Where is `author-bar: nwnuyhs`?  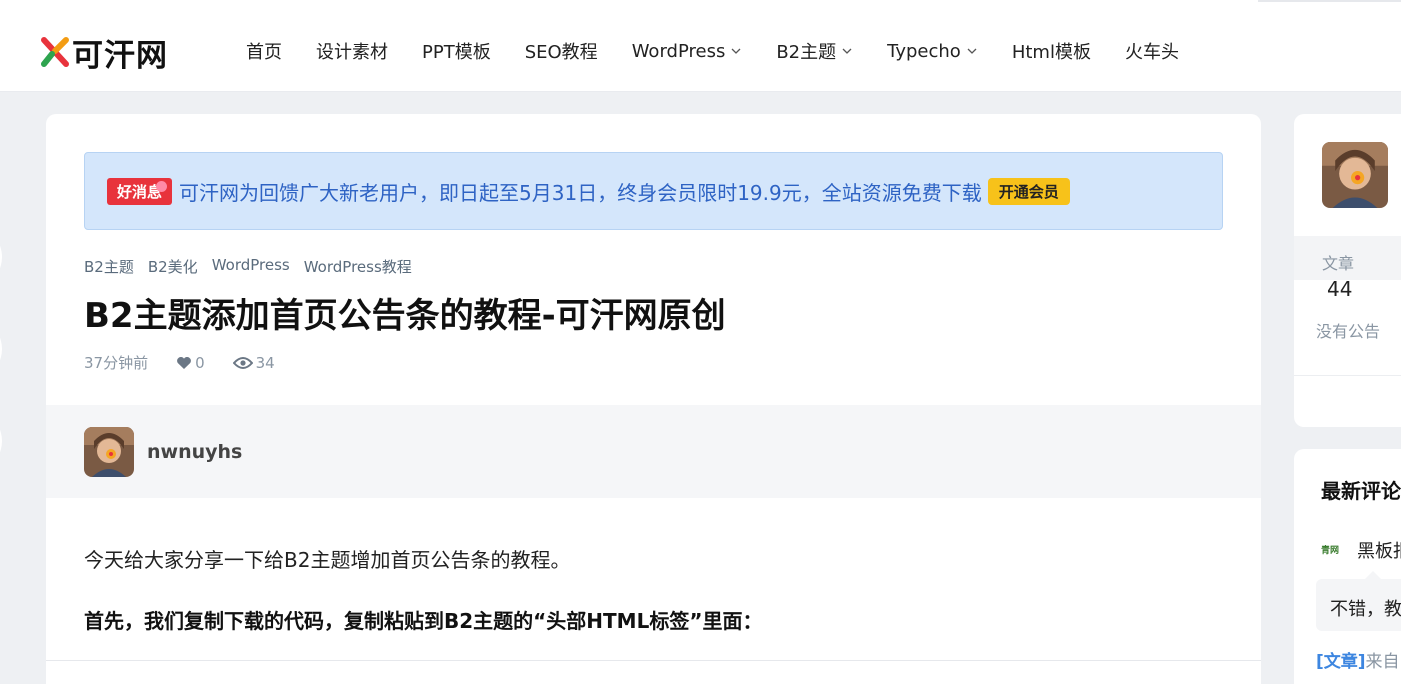 author-bar: nwnuyhs is located at coordinates (653, 451).